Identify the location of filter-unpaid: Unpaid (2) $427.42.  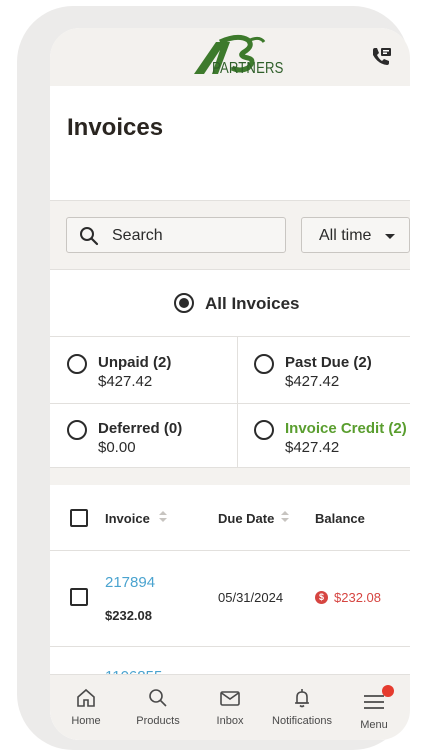
(140, 370).